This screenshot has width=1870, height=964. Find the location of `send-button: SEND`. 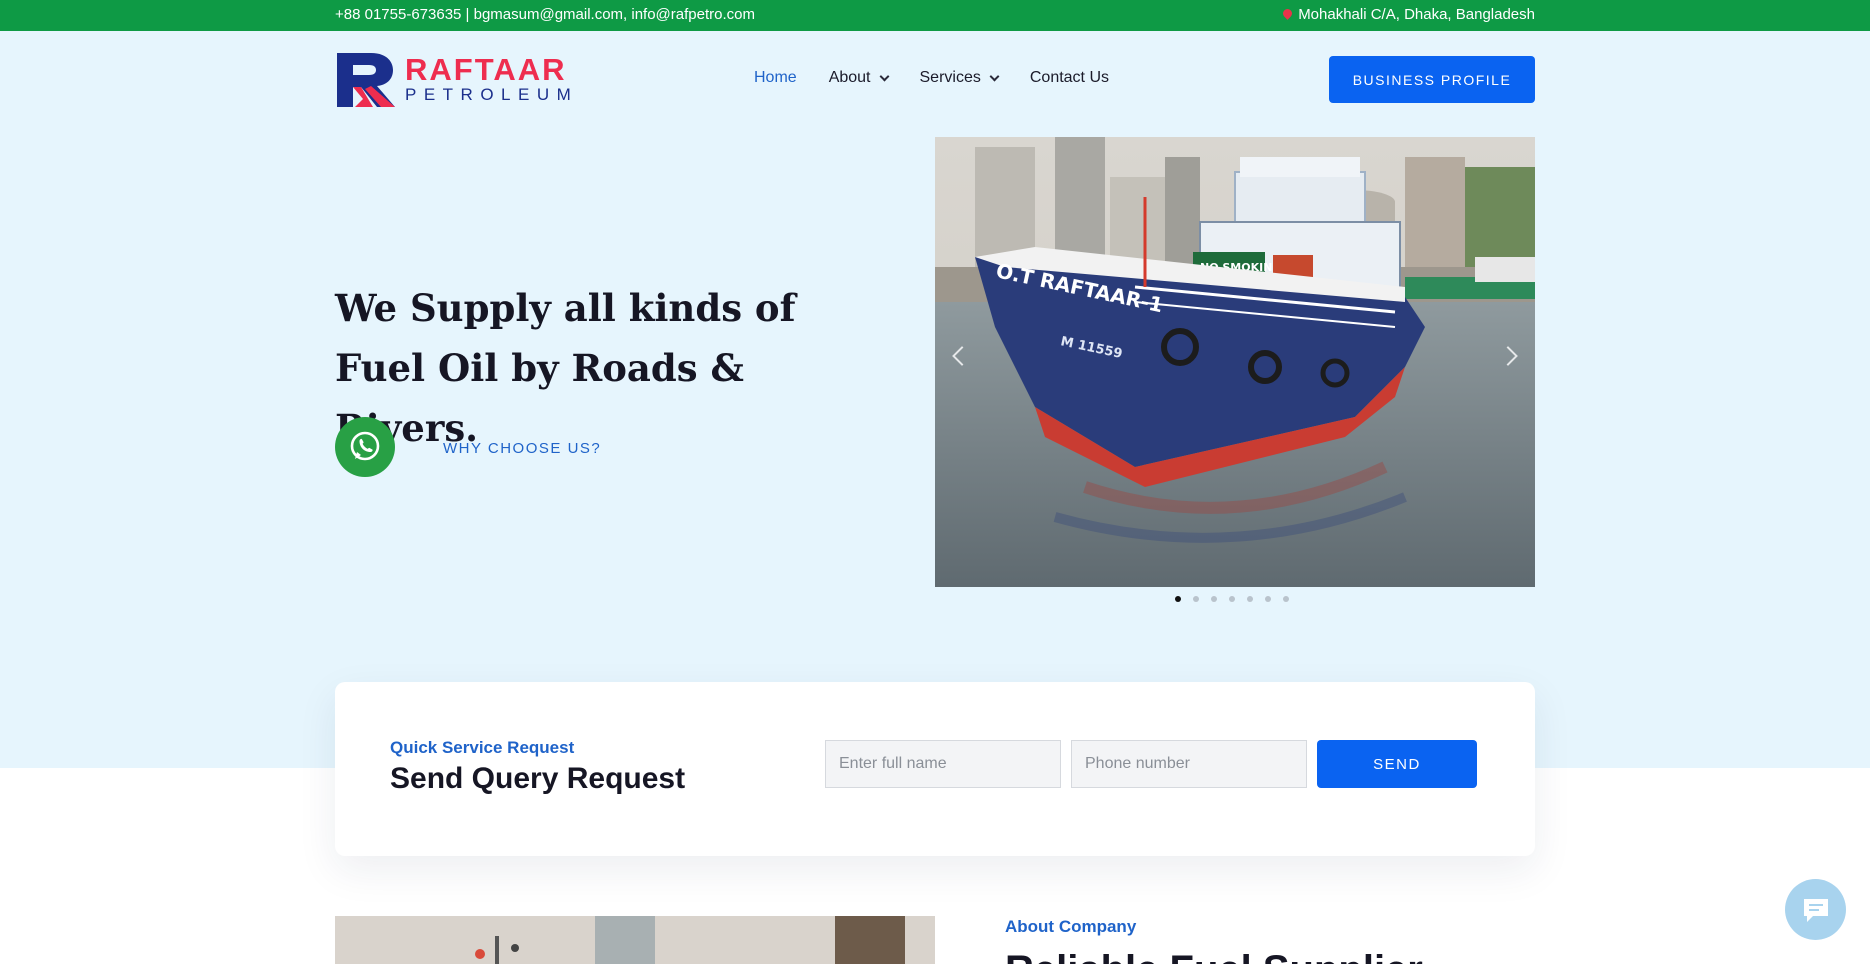

send-button: SEND is located at coordinates (1397, 764).